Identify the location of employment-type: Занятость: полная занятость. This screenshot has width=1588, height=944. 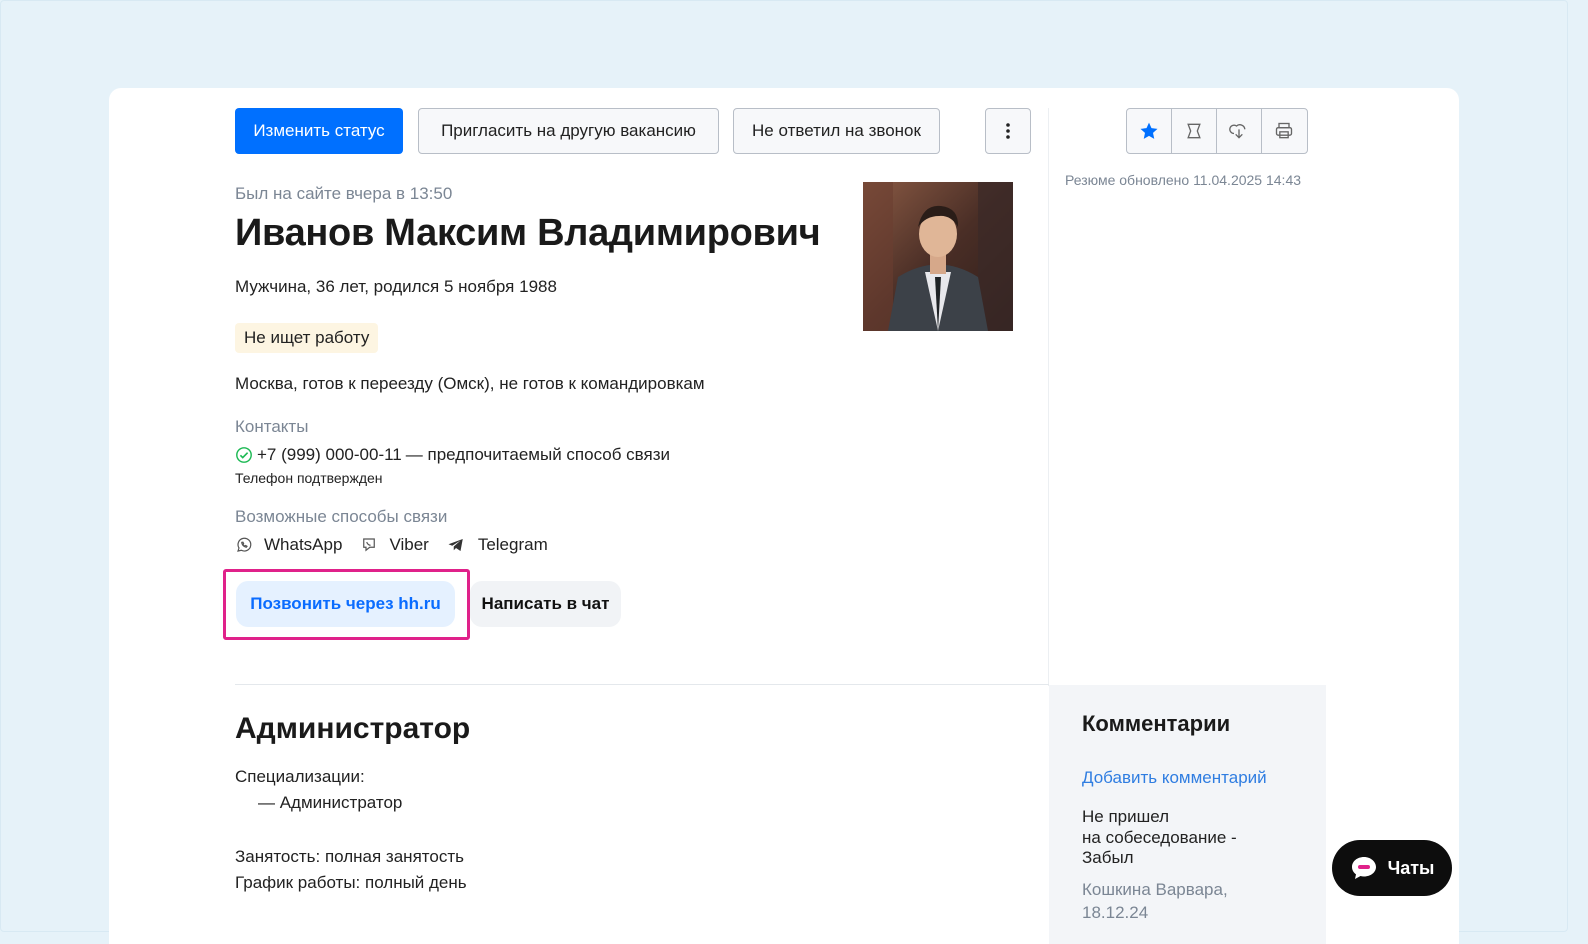
(349, 856).